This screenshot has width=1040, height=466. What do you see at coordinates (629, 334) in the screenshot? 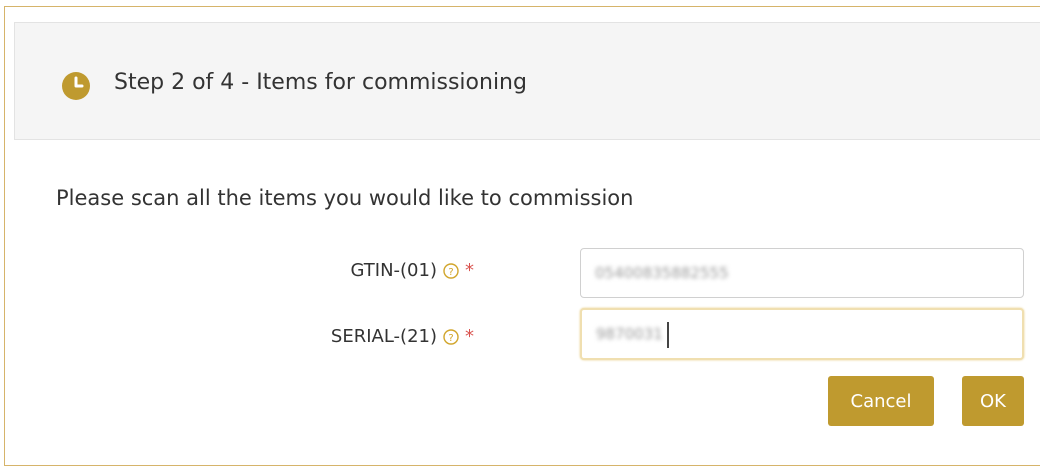
I see `serial-value: 9870031` at bounding box center [629, 334].